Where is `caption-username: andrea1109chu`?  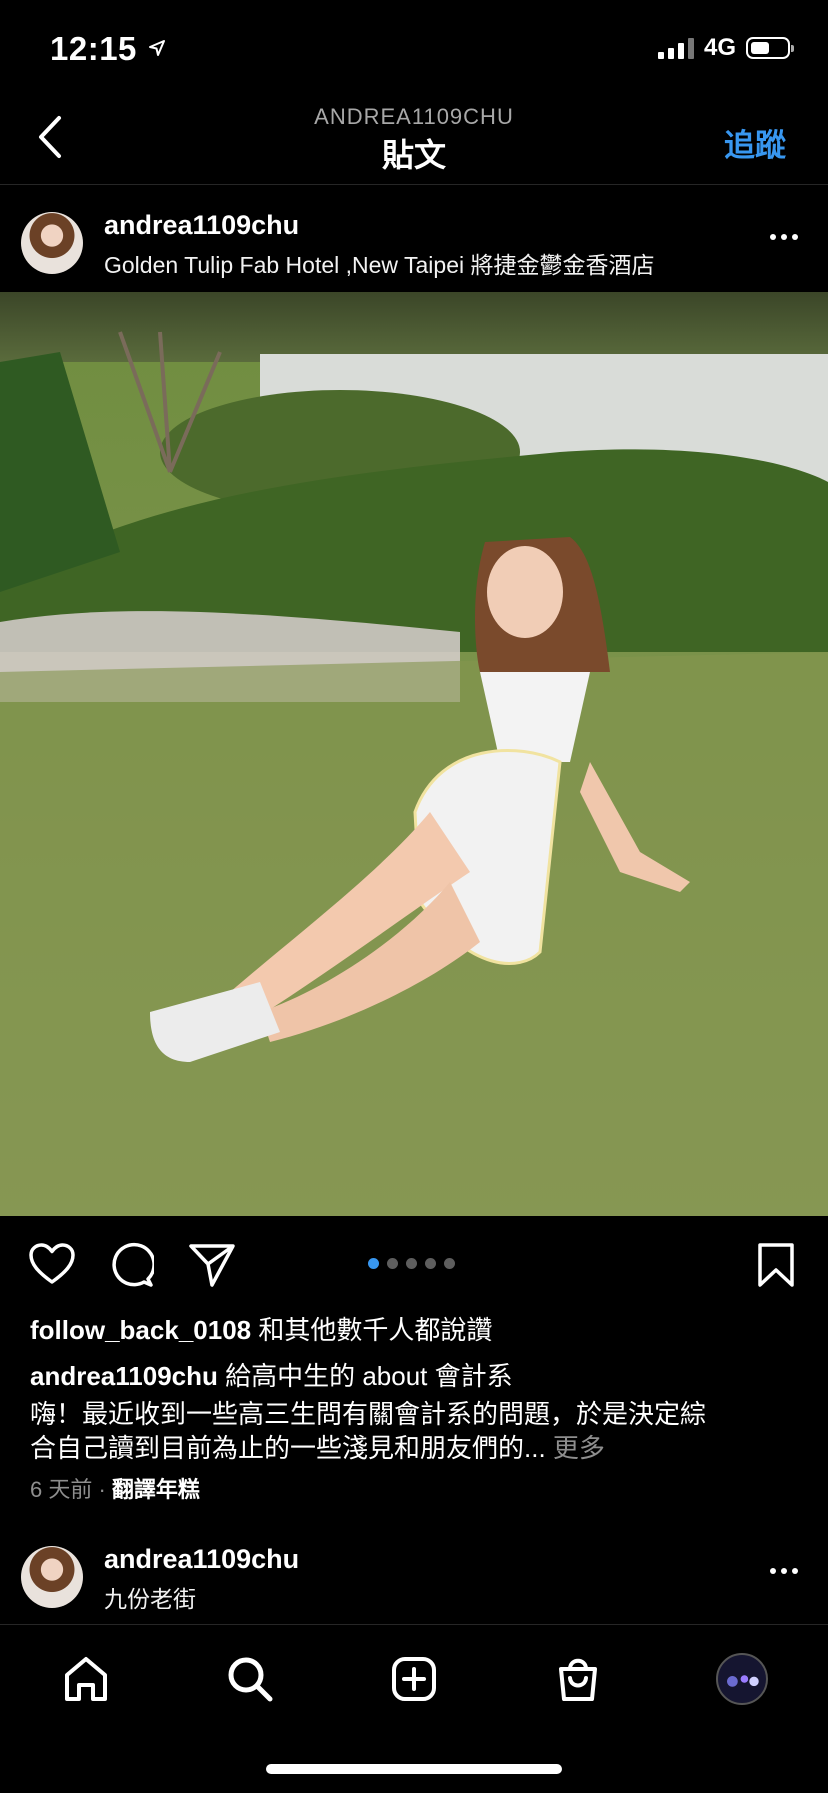
caption-username: andrea1109chu is located at coordinates (124, 1376).